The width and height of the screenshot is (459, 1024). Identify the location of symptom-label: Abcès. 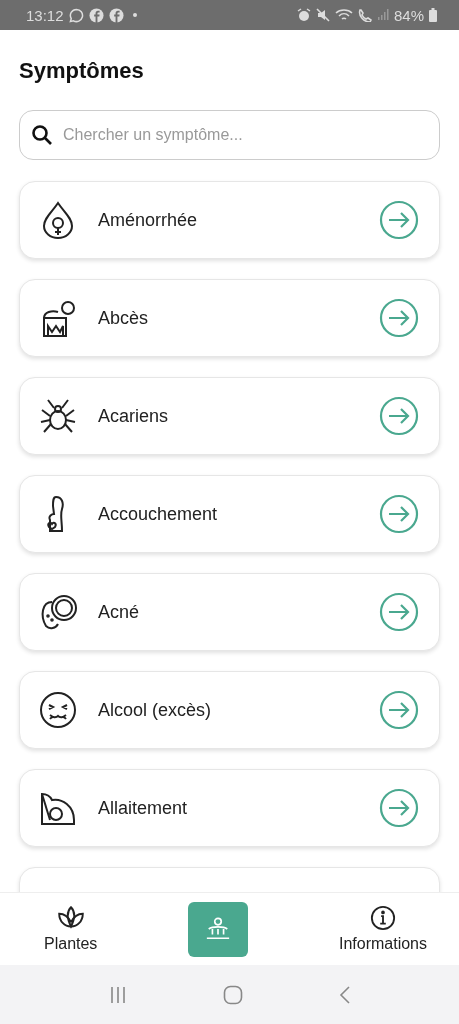
(124, 318).